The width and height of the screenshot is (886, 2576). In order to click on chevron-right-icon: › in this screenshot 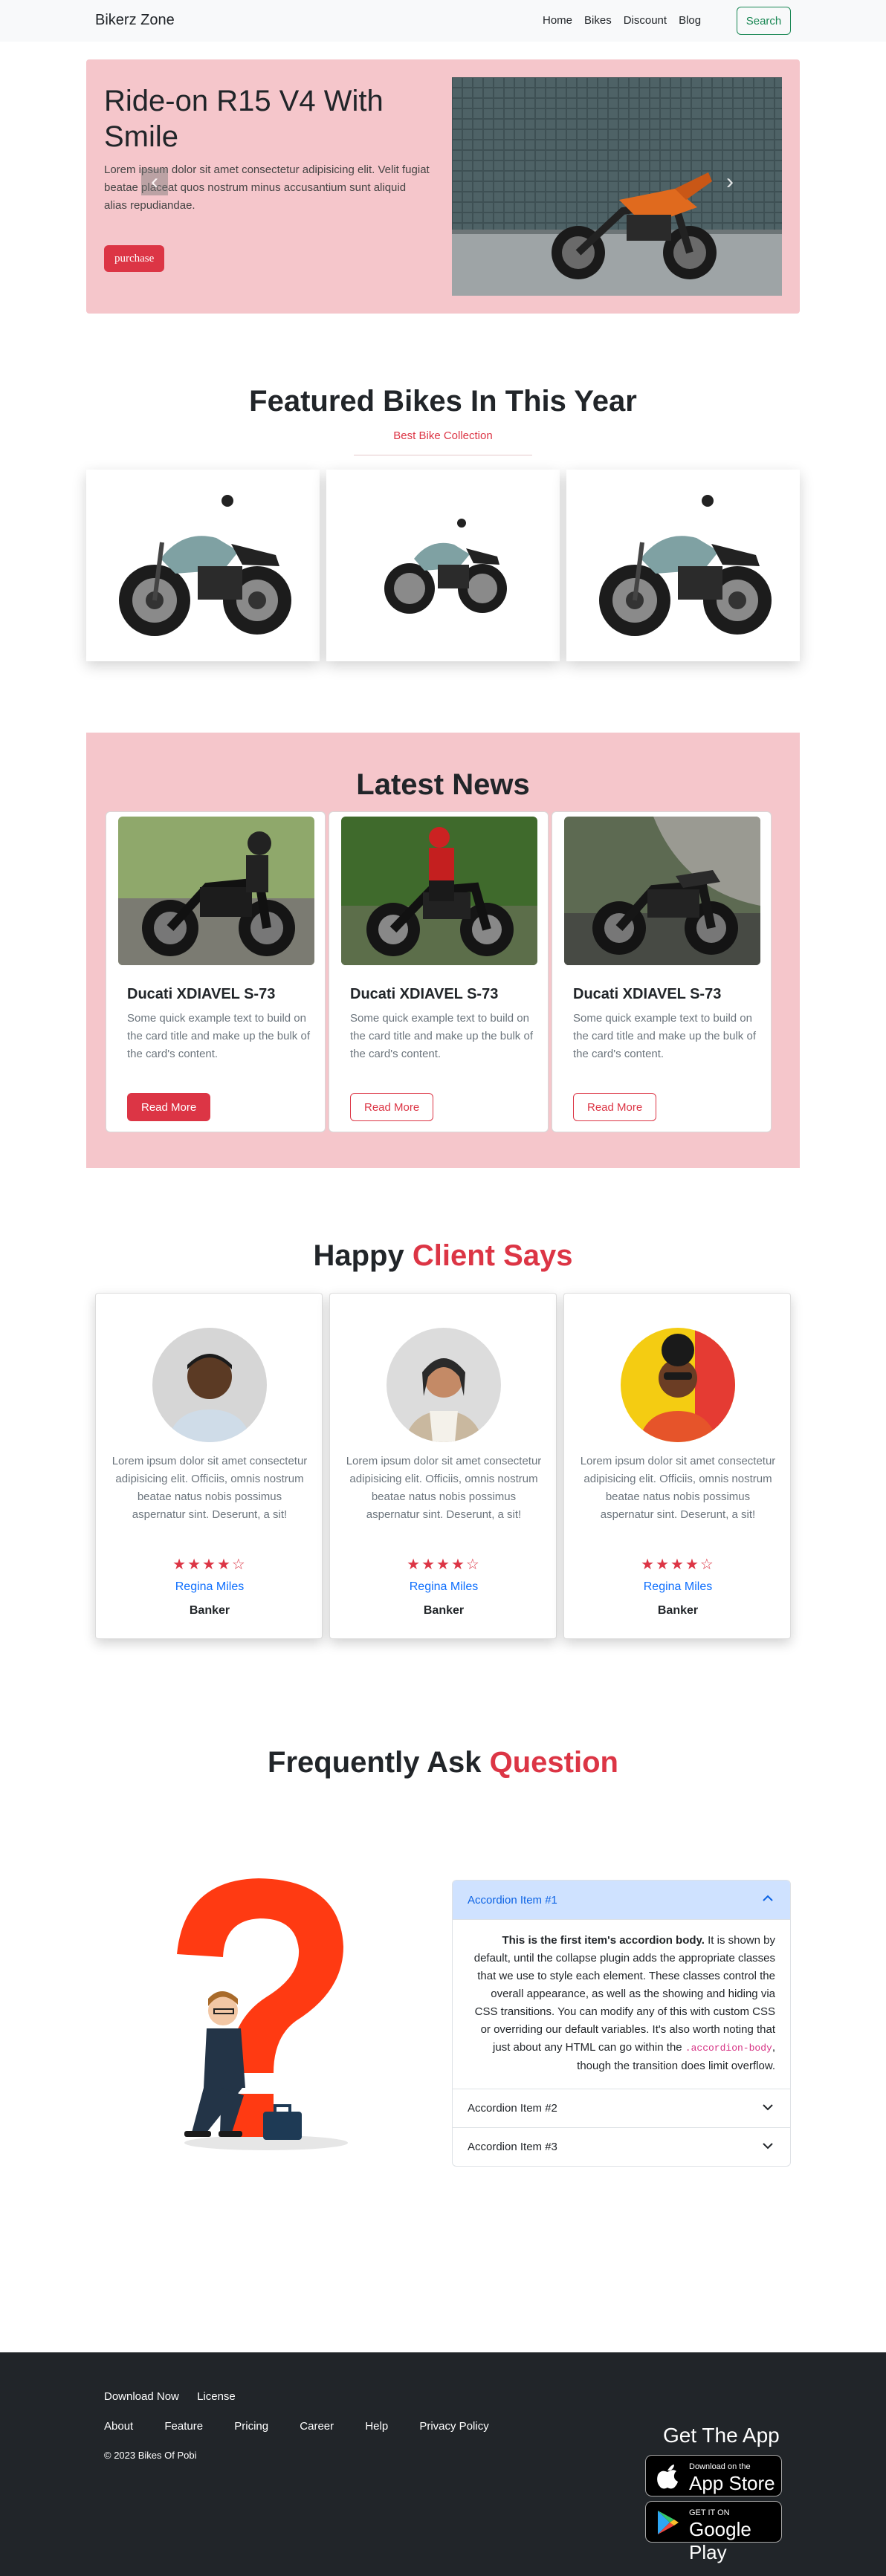, I will do `click(730, 181)`.